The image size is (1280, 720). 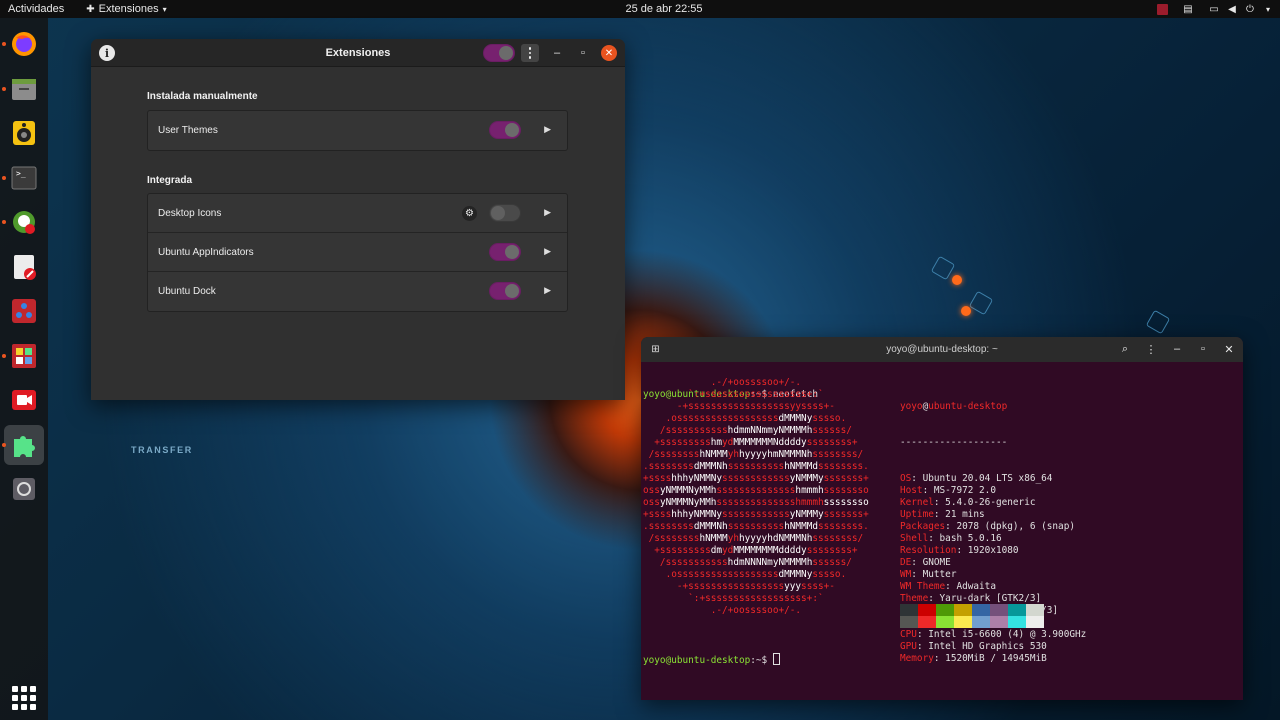 I want to click on system-tray: ▤ ▭ ◀ ⏻ ▾, so click(x=1215, y=9).